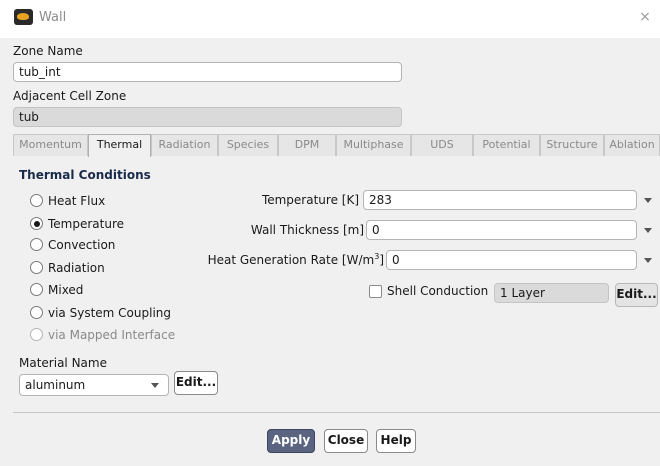 The width and height of the screenshot is (660, 466). What do you see at coordinates (248, 145) in the screenshot?
I see `tab-species: Species` at bounding box center [248, 145].